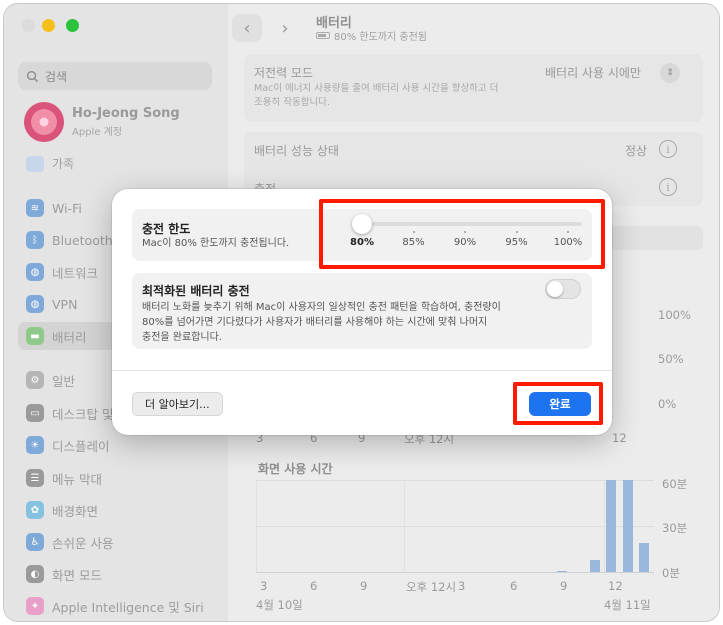 Image resolution: width=723 pixels, height=625 pixels. Describe the element at coordinates (35, 163) in the screenshot. I see `family-icon` at that location.